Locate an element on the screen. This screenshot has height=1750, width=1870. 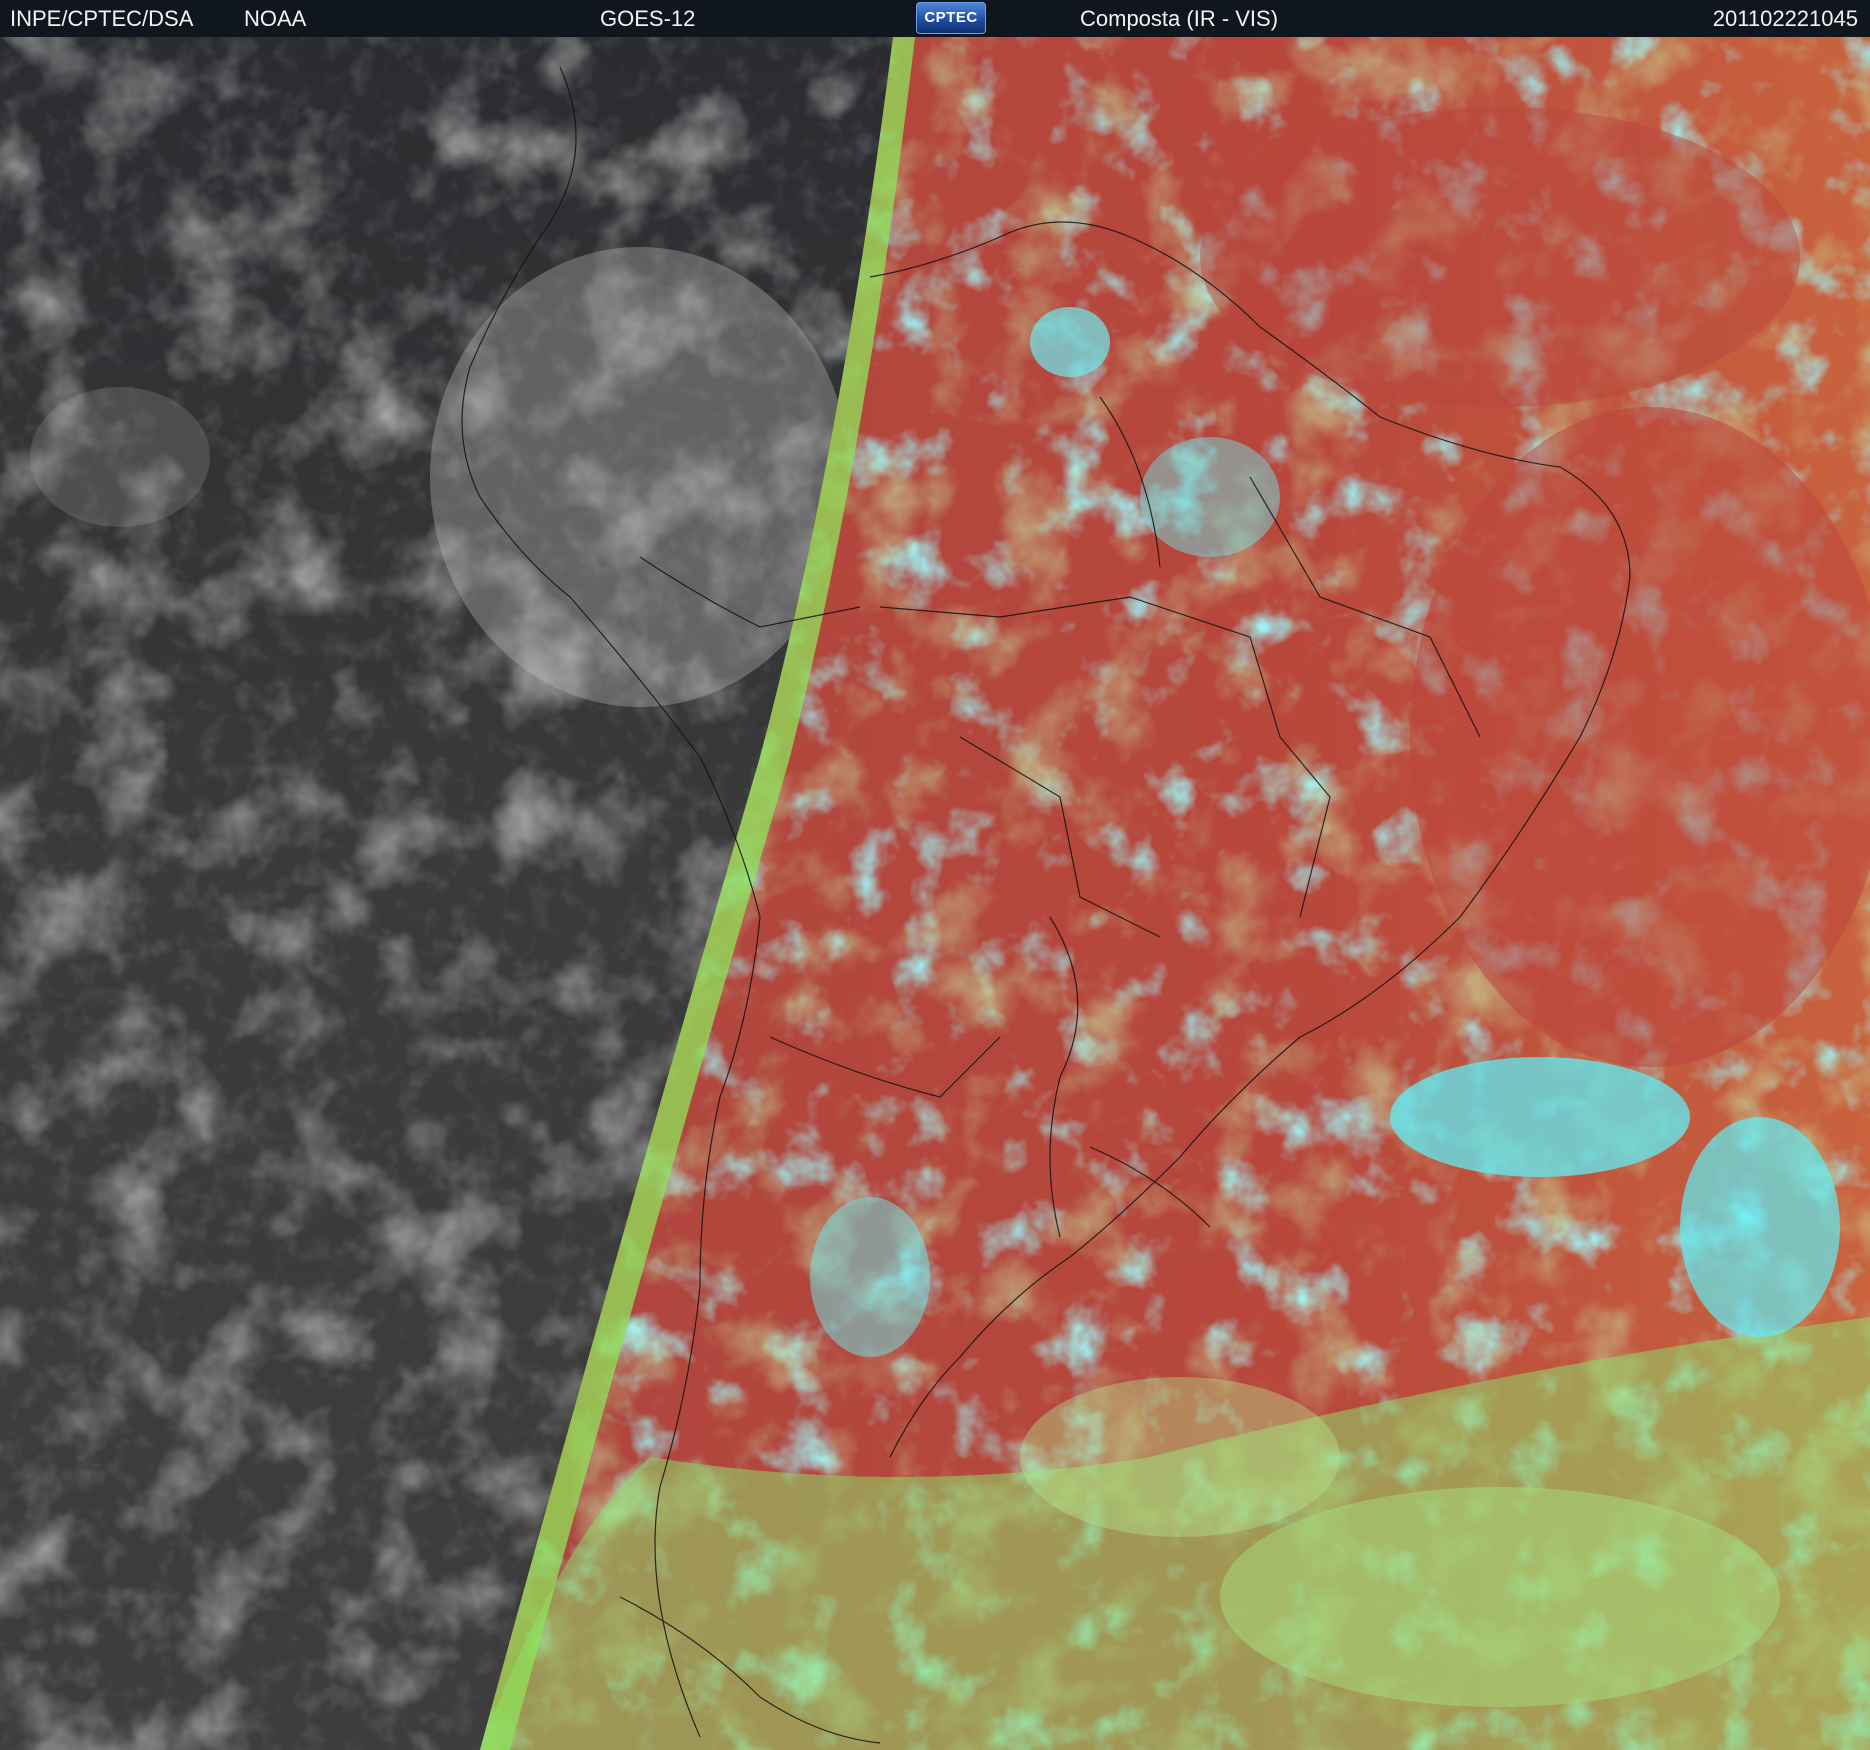
logo-text: CPTEC is located at coordinates (951, 17).